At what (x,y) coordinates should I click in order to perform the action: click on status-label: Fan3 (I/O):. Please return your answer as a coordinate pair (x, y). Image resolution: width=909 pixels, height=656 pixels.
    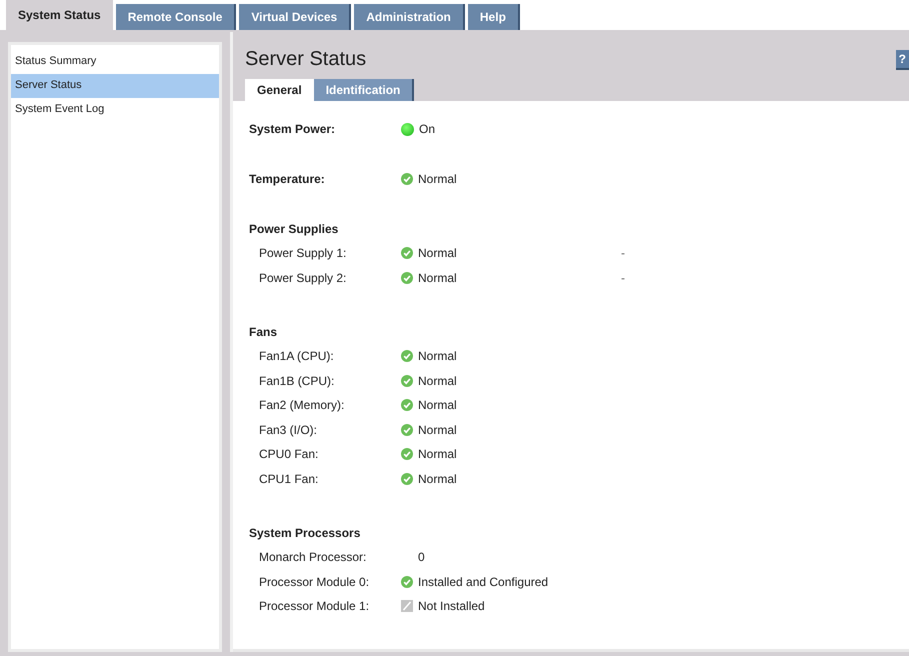
    Looking at the image, I should click on (288, 429).